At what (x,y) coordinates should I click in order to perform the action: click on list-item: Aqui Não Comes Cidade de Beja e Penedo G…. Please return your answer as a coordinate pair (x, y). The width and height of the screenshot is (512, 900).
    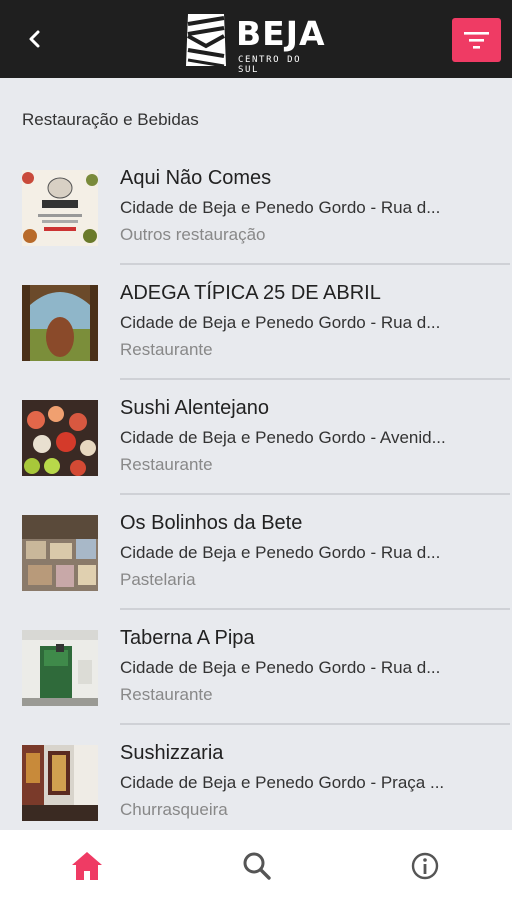
    Looking at the image, I should click on (256, 207).